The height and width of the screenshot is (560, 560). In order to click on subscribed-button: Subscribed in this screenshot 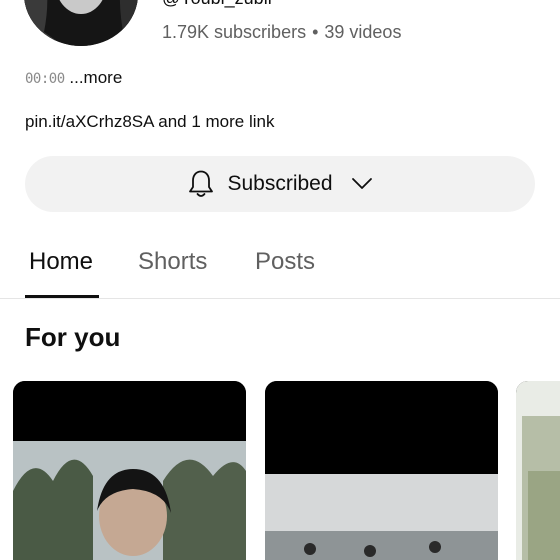, I will do `click(280, 184)`.